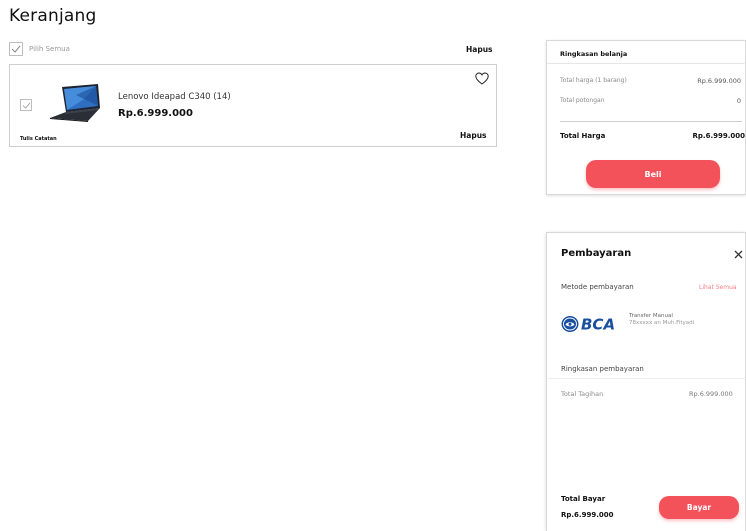  I want to click on pay-button: Bayar, so click(699, 507).